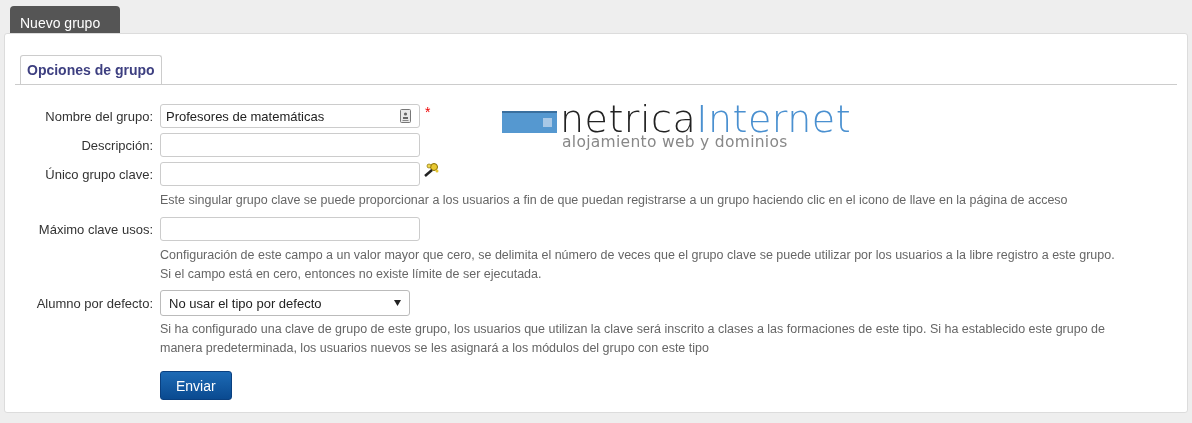 The height and width of the screenshot is (423, 1192). I want to click on field-label: Alumno por defecto:, so click(94, 303).